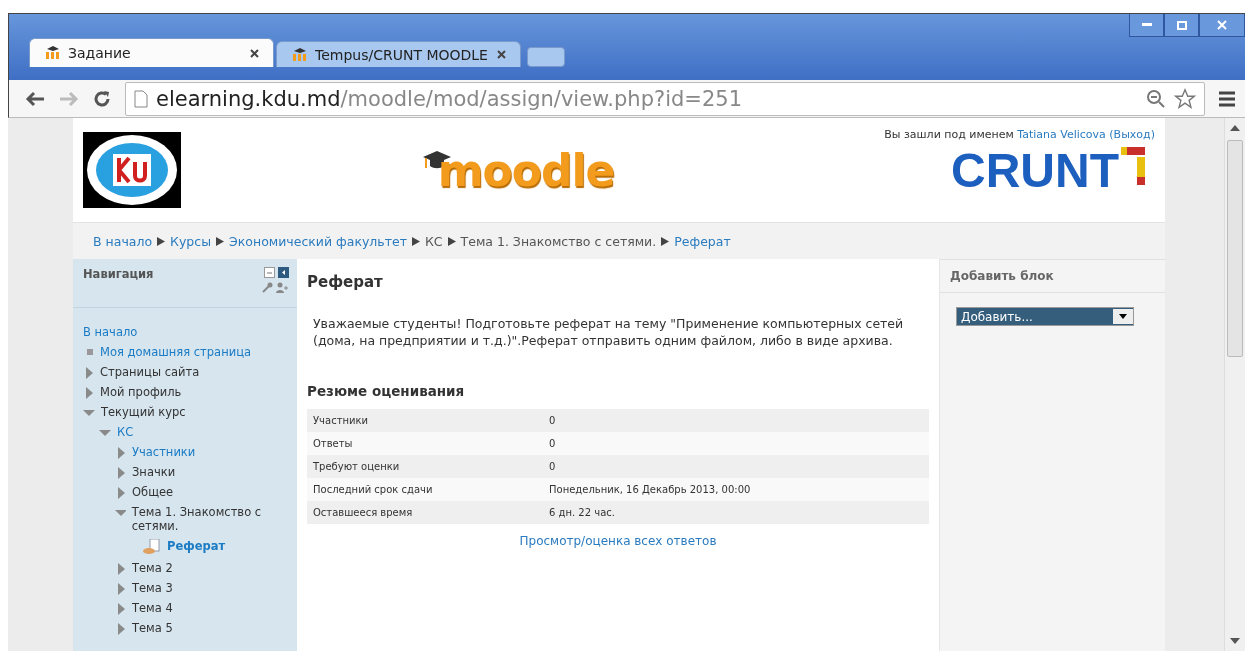 This screenshot has width=1245, height=651. What do you see at coordinates (102, 98) in the screenshot?
I see `reload-icon` at bounding box center [102, 98].